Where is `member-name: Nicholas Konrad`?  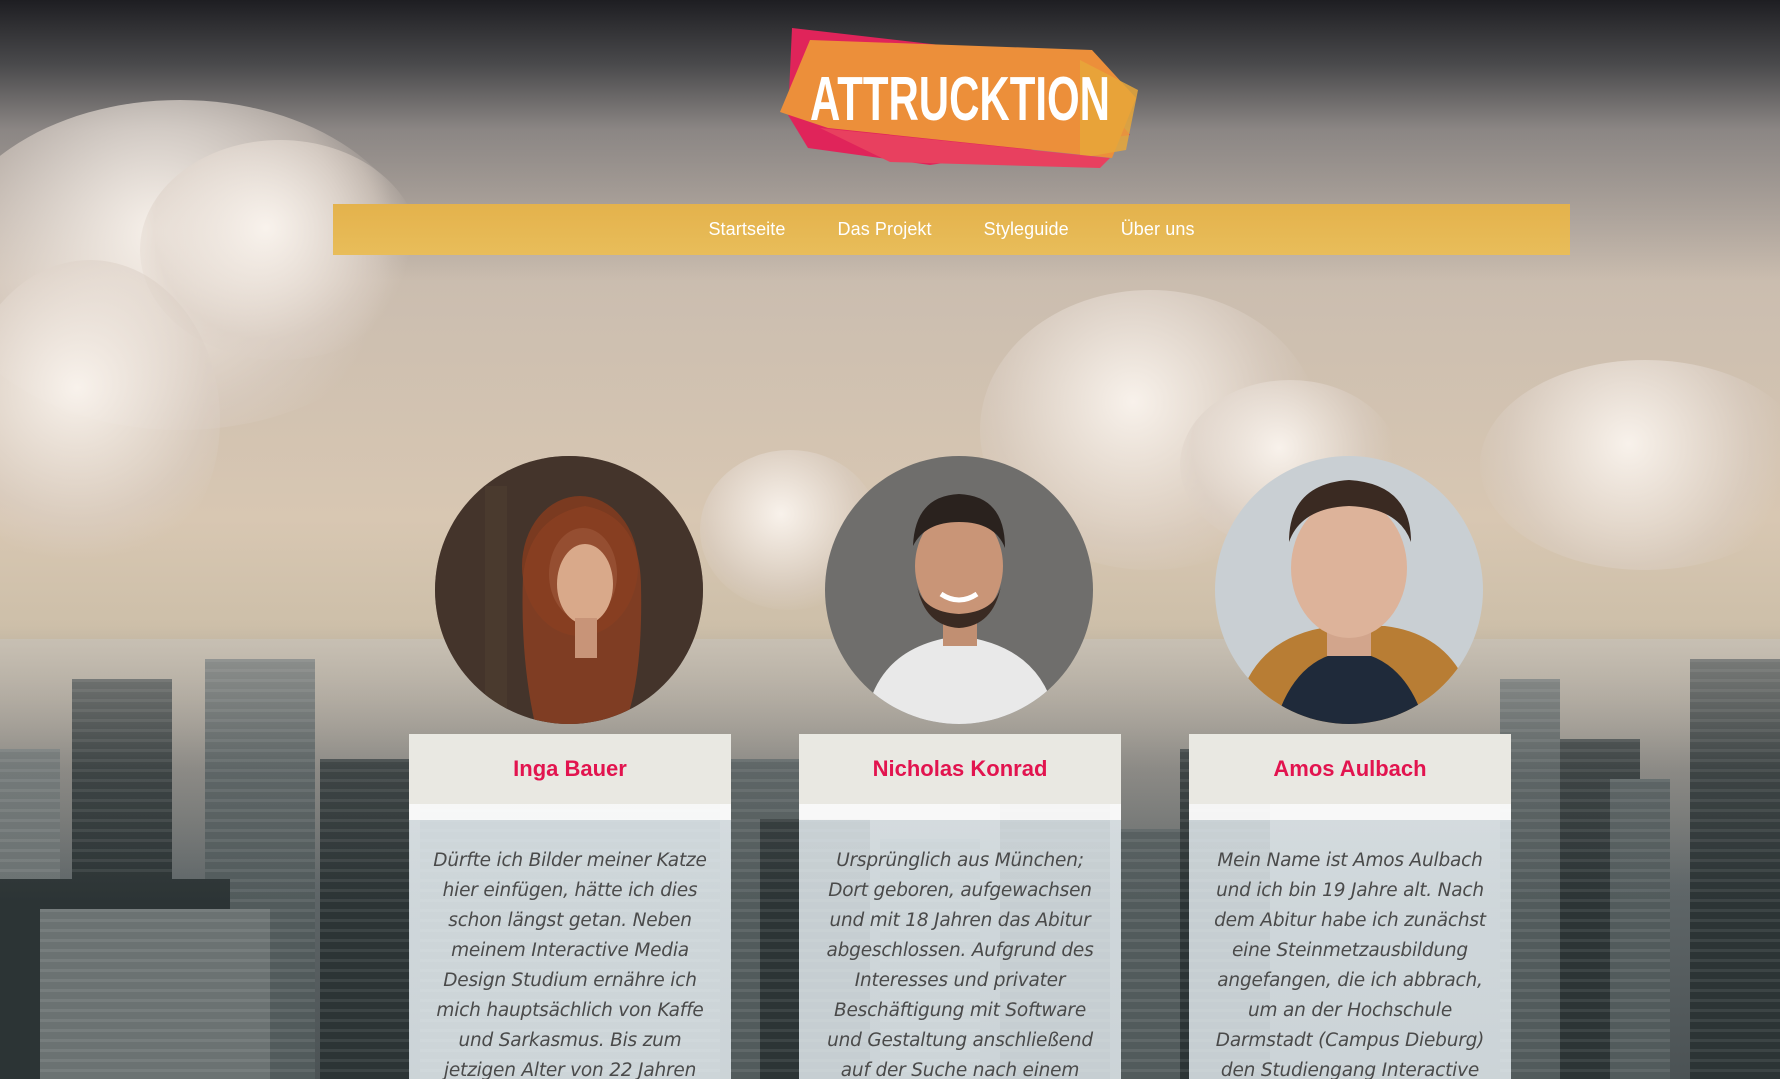
member-name: Nicholas Konrad is located at coordinates (960, 768).